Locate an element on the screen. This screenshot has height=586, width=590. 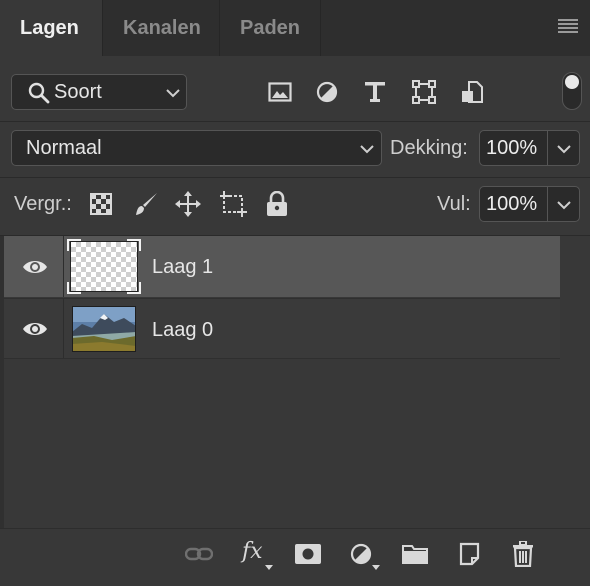
fill-label: Vul: is located at coordinates (454, 204).